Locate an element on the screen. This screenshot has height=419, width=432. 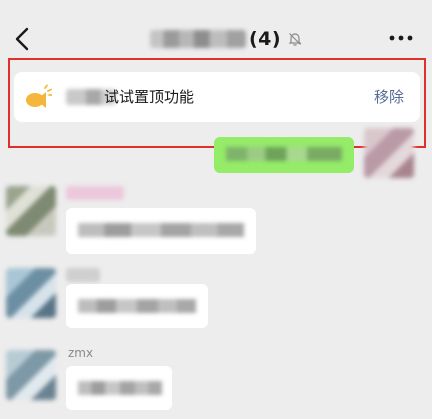
chevron-left-icon is located at coordinates (23, 39).